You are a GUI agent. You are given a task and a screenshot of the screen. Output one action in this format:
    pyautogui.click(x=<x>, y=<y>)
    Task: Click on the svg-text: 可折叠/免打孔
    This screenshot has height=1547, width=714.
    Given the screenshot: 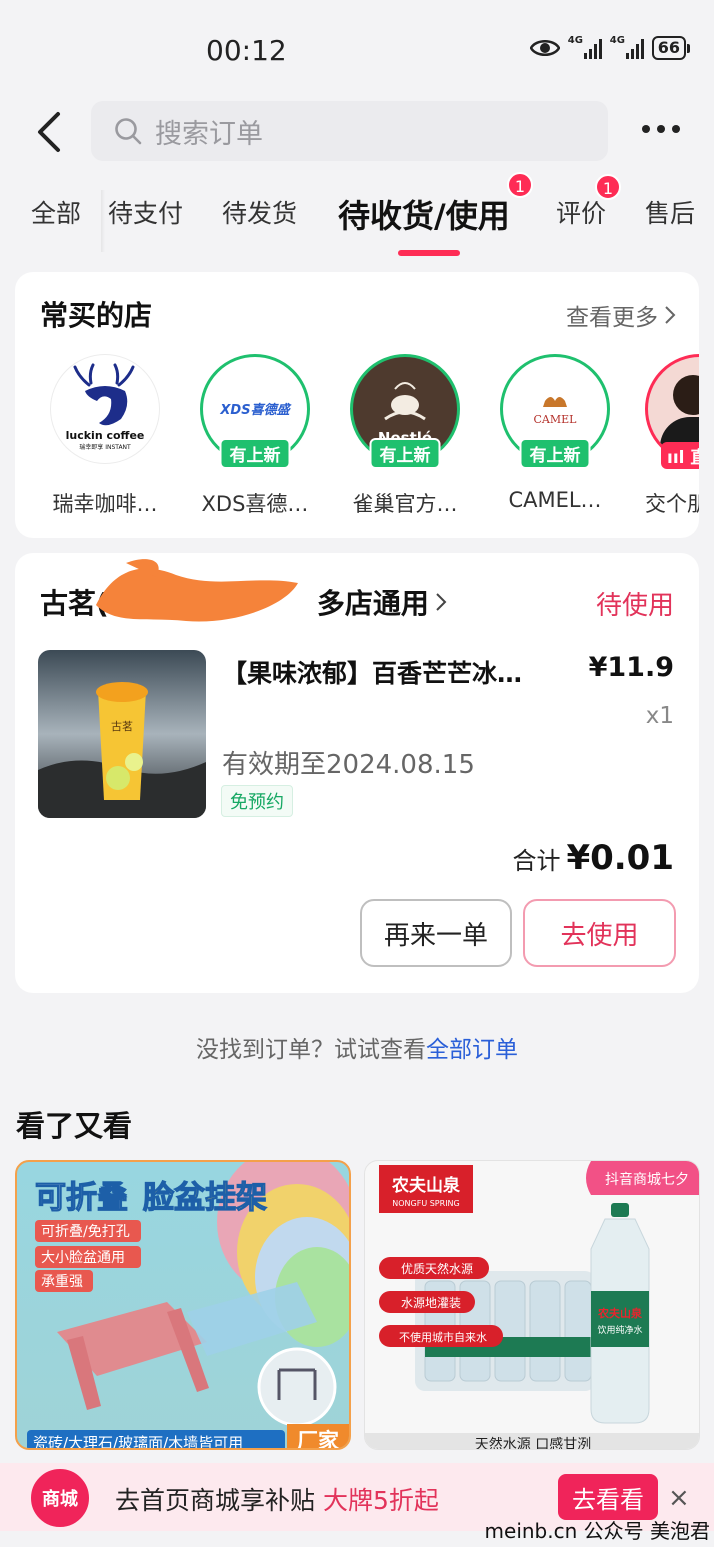 What is the action you would take?
    pyautogui.click(x=85, y=1231)
    